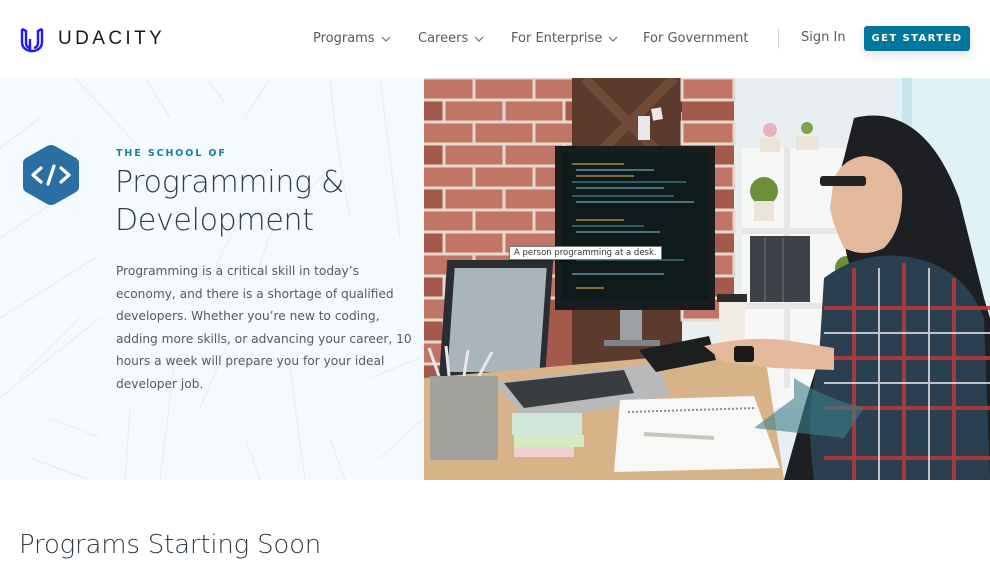 The height and width of the screenshot is (563, 990). What do you see at coordinates (170, 545) in the screenshot?
I see `programs-starting-soon-heading: Programs Starting Soon` at bounding box center [170, 545].